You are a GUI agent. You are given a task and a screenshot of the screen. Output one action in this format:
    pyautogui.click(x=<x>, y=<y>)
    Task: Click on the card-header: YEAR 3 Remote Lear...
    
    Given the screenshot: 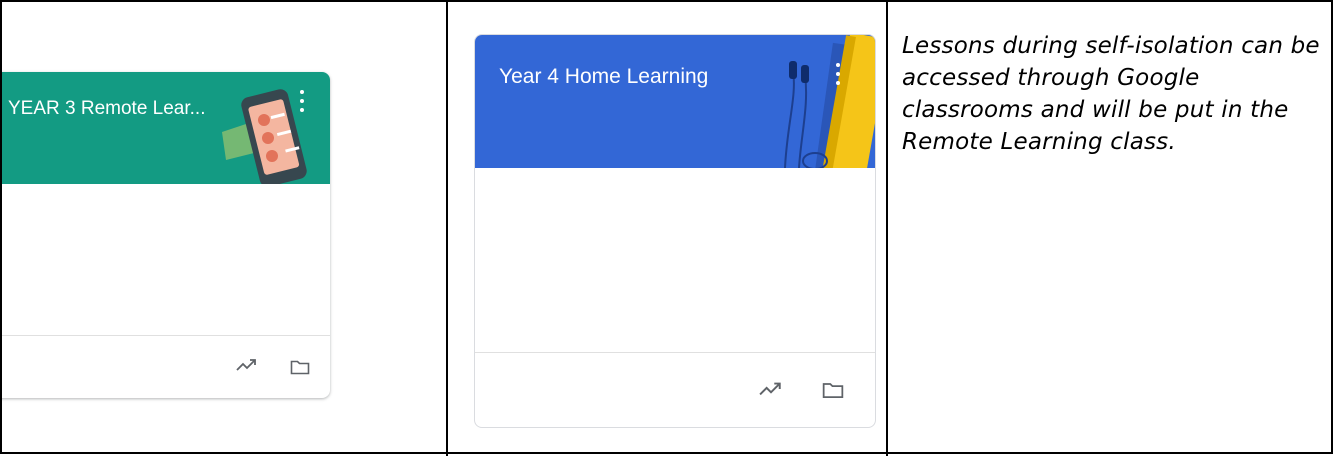 What is the action you would take?
    pyautogui.click(x=166, y=128)
    